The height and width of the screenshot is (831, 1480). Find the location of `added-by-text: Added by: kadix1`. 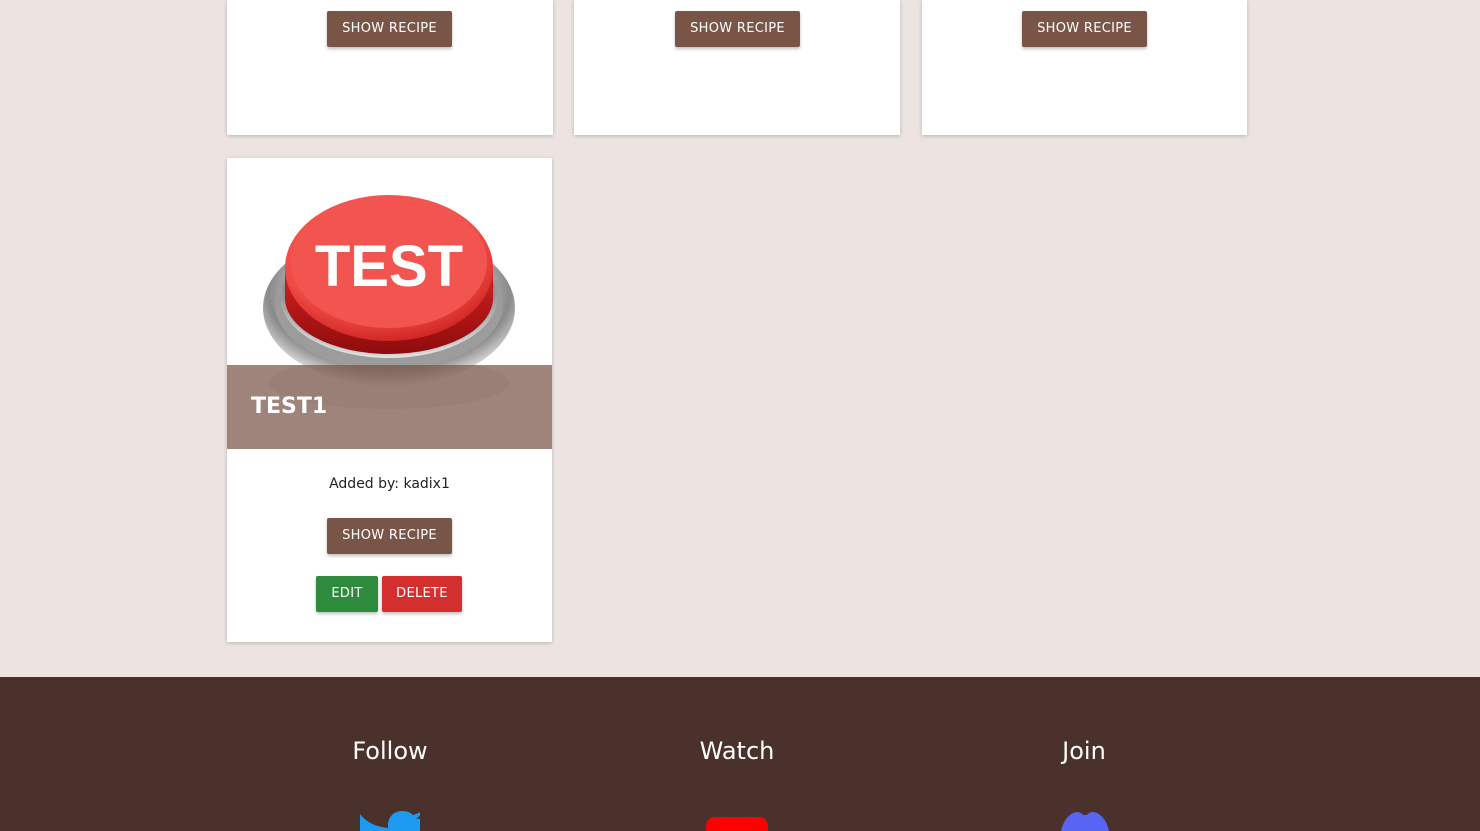

added-by-text: Added by: kadix1 is located at coordinates (389, 484).